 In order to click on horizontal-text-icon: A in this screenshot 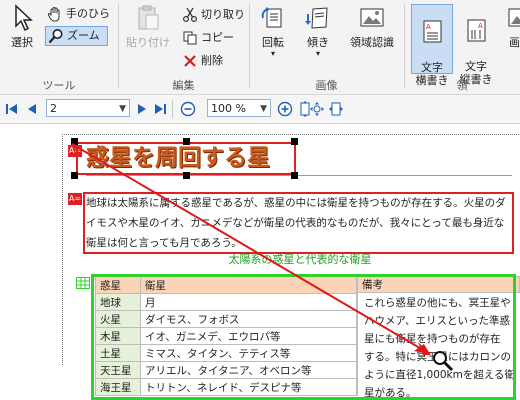, I will do `click(432, 31)`.